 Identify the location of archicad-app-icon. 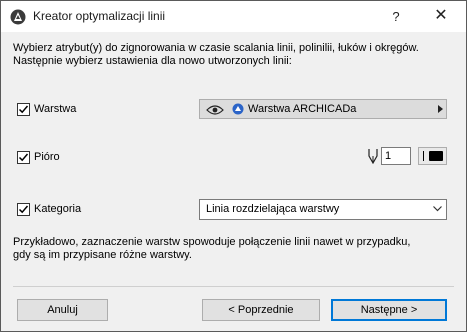
(18, 17).